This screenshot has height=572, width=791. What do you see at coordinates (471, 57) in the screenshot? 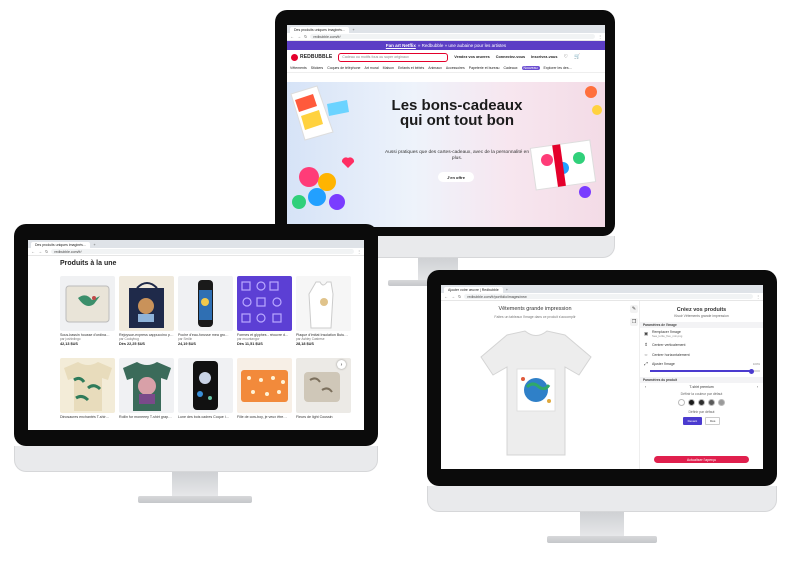
I see `sell-link: Vendez vos œuvres` at bounding box center [471, 57].